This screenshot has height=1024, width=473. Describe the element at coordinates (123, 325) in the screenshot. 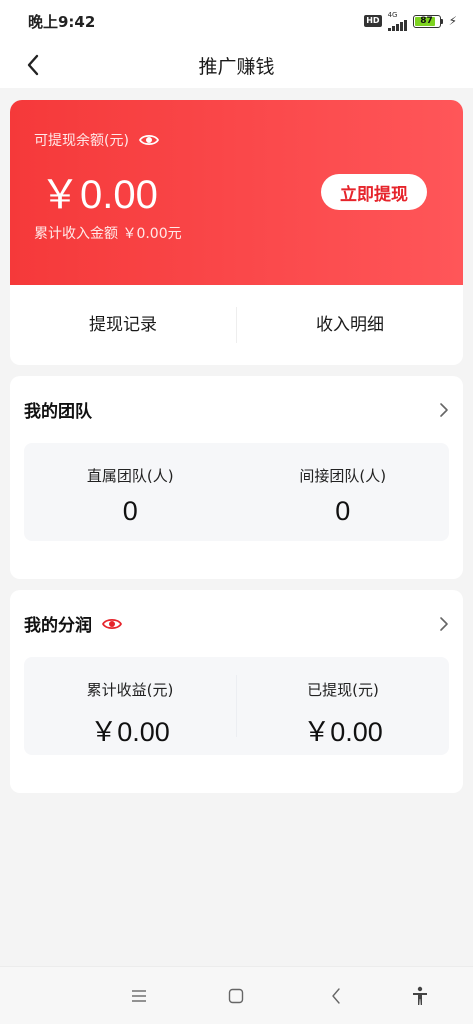

I see `withdraw-records-link: 提现记录` at that location.